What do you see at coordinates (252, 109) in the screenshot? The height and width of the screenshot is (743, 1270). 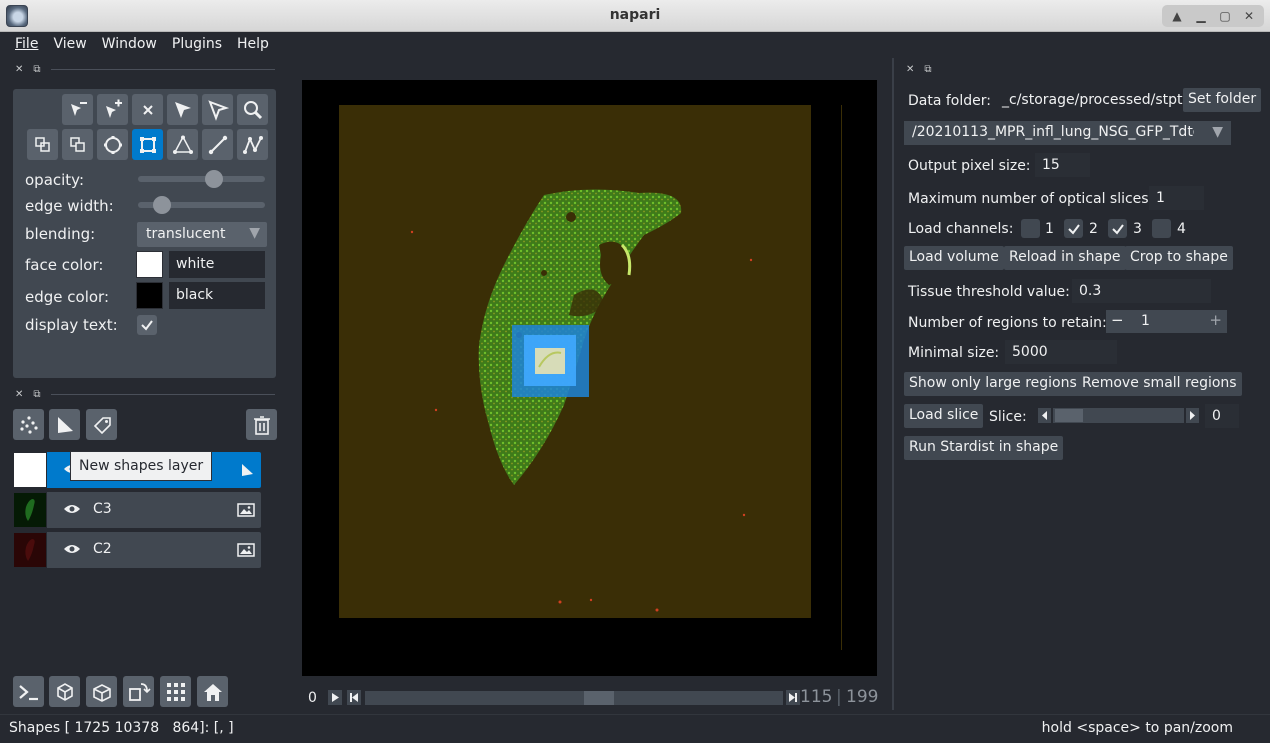 I see `zoom-tool` at bounding box center [252, 109].